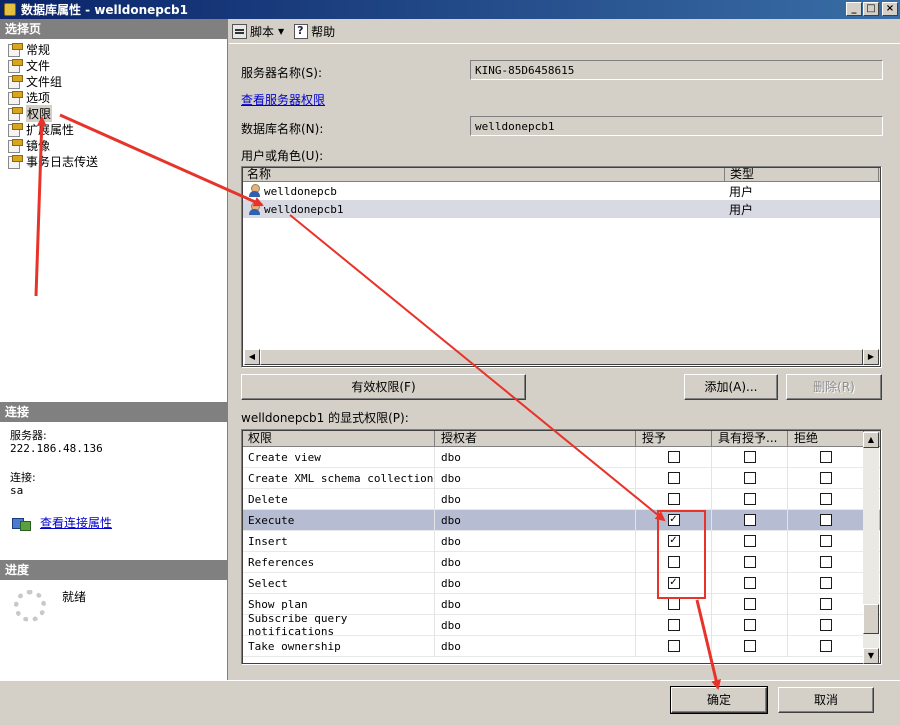 The height and width of the screenshot is (725, 900). I want to click on scroll-down-icon: ▼, so click(871, 656).